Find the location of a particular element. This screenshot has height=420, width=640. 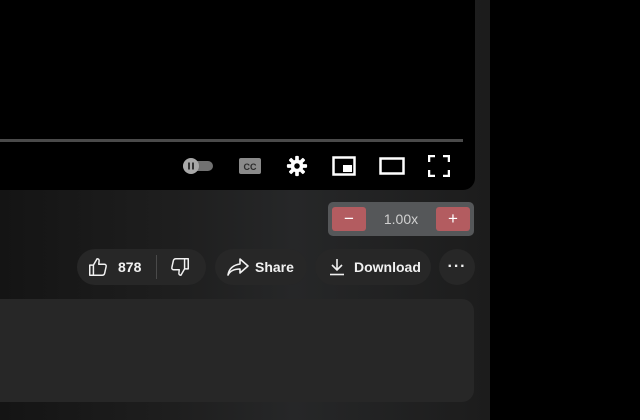

miniplayer-button is located at coordinates (344, 166).